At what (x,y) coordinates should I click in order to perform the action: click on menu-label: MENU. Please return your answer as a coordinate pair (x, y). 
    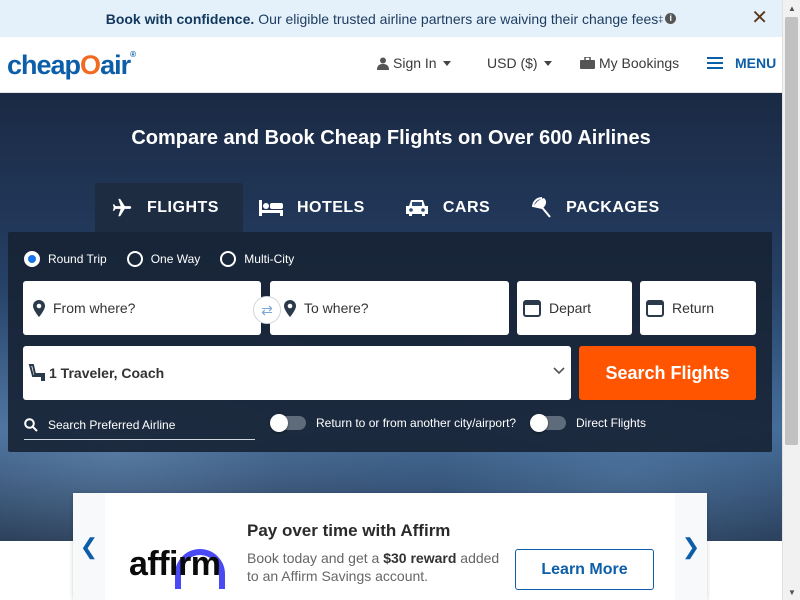
    Looking at the image, I should click on (756, 63).